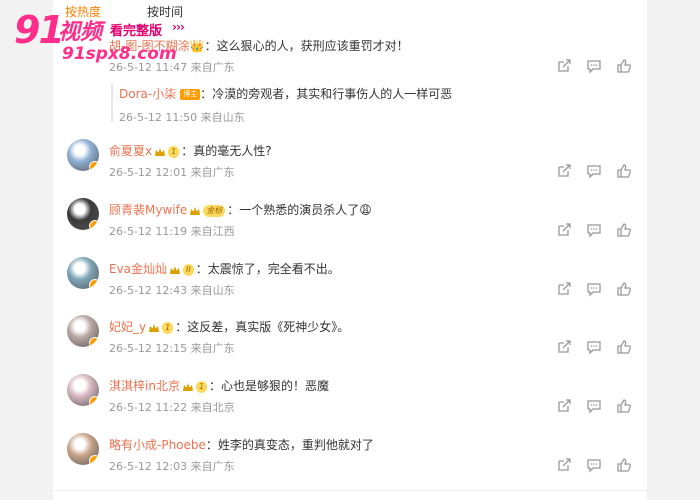 Image resolution: width=700 pixels, height=500 pixels. What do you see at coordinates (350, 490) in the screenshot?
I see `divider` at bounding box center [350, 490].